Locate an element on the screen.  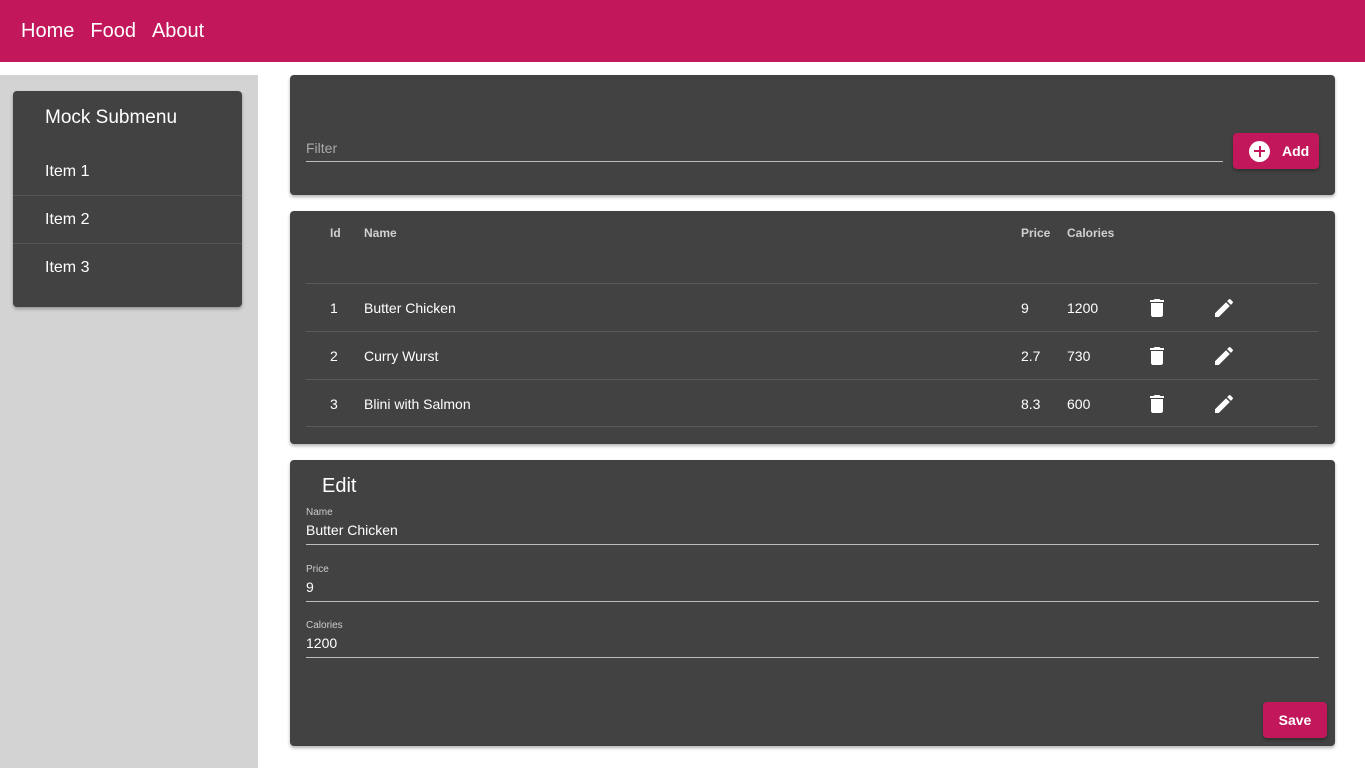
cell-id: 3 is located at coordinates (334, 403).